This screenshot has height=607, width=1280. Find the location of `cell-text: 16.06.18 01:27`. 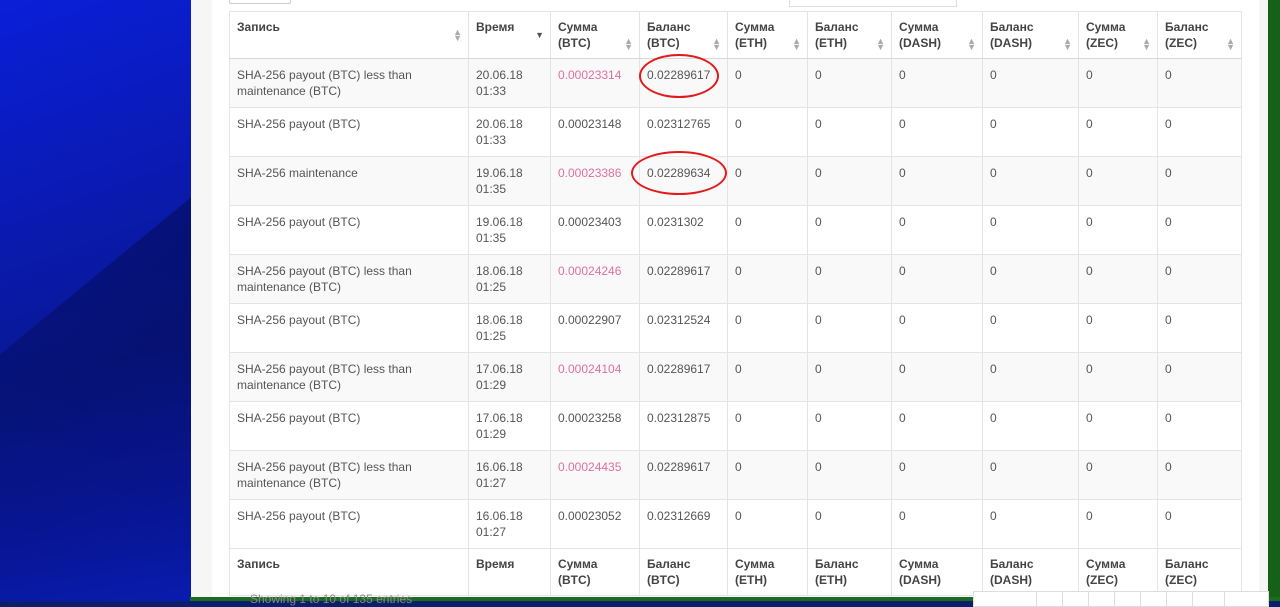

cell-text: 16.06.18 01:27 is located at coordinates (499, 475).